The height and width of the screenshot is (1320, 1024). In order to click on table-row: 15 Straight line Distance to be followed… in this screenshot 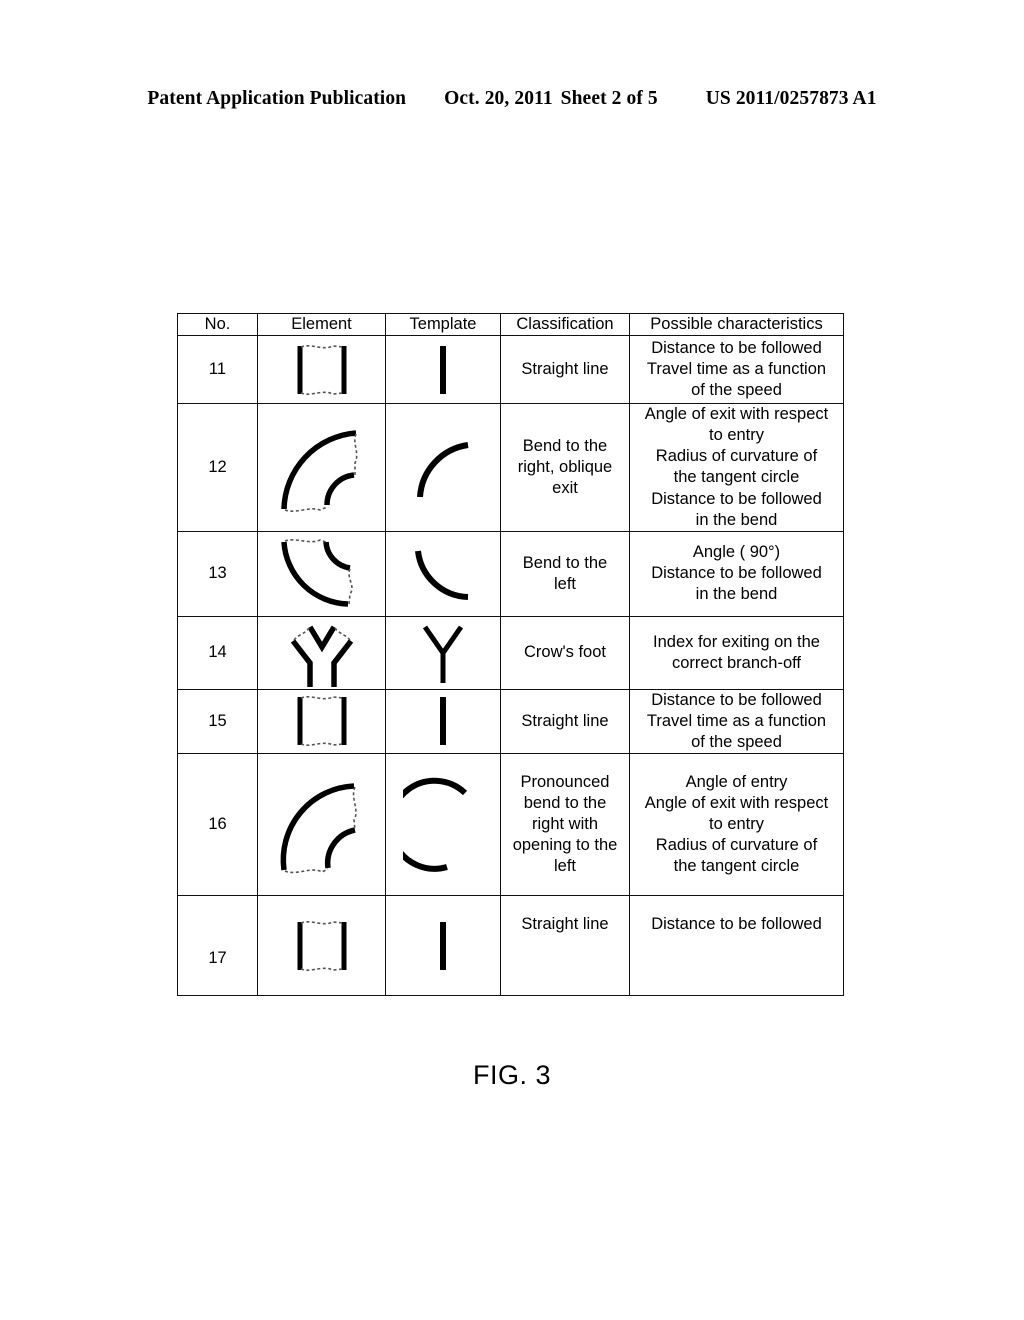, I will do `click(510, 721)`.